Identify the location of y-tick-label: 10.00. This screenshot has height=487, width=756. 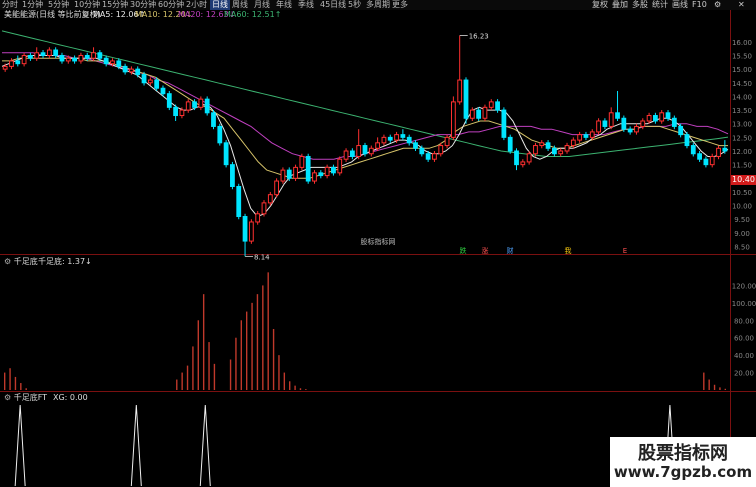
(742, 207).